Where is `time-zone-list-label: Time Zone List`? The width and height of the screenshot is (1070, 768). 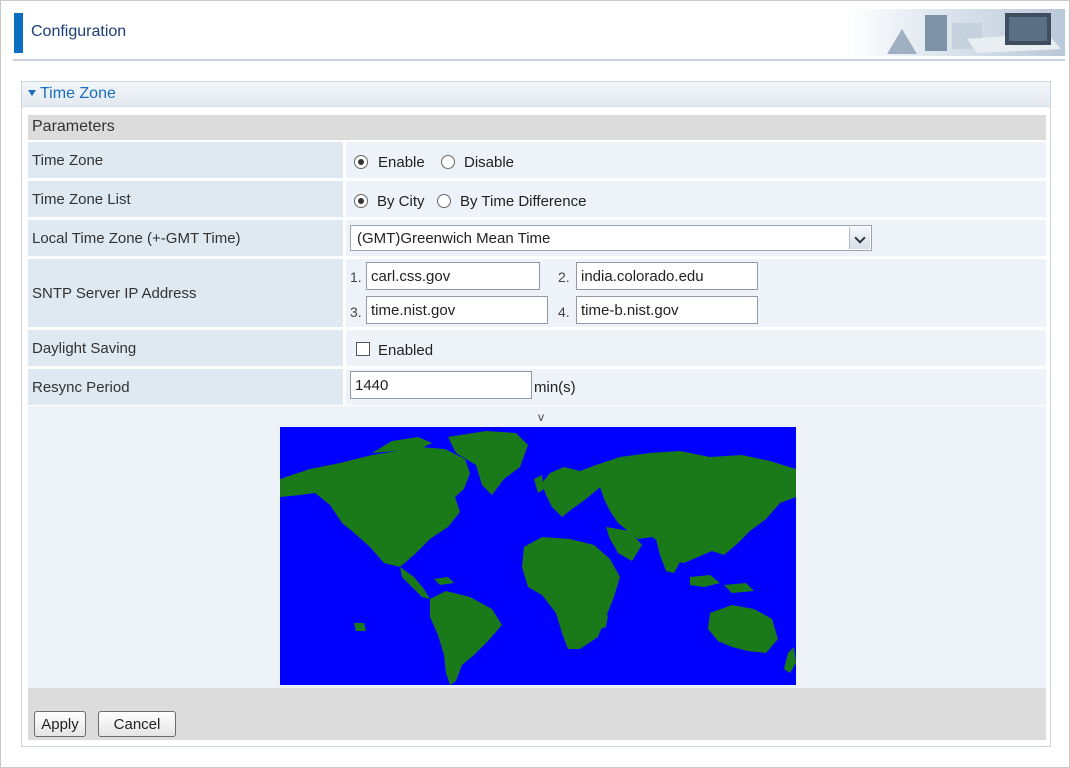
time-zone-list-label: Time Zone List is located at coordinates (185, 199).